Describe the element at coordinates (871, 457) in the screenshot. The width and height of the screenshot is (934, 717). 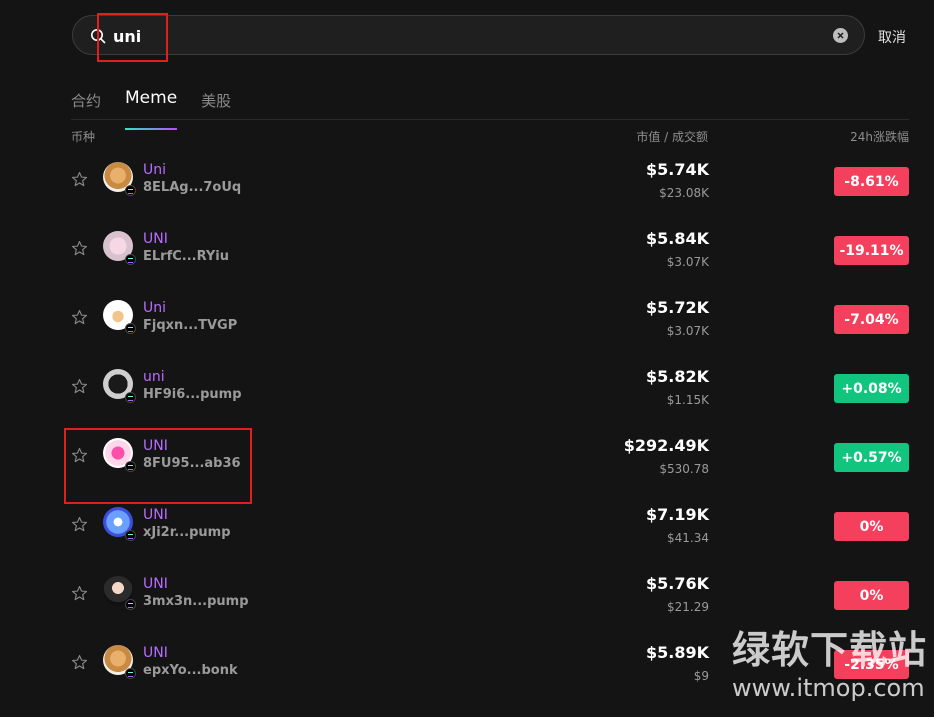
I see `change-24h-badge: +0.57%` at that location.